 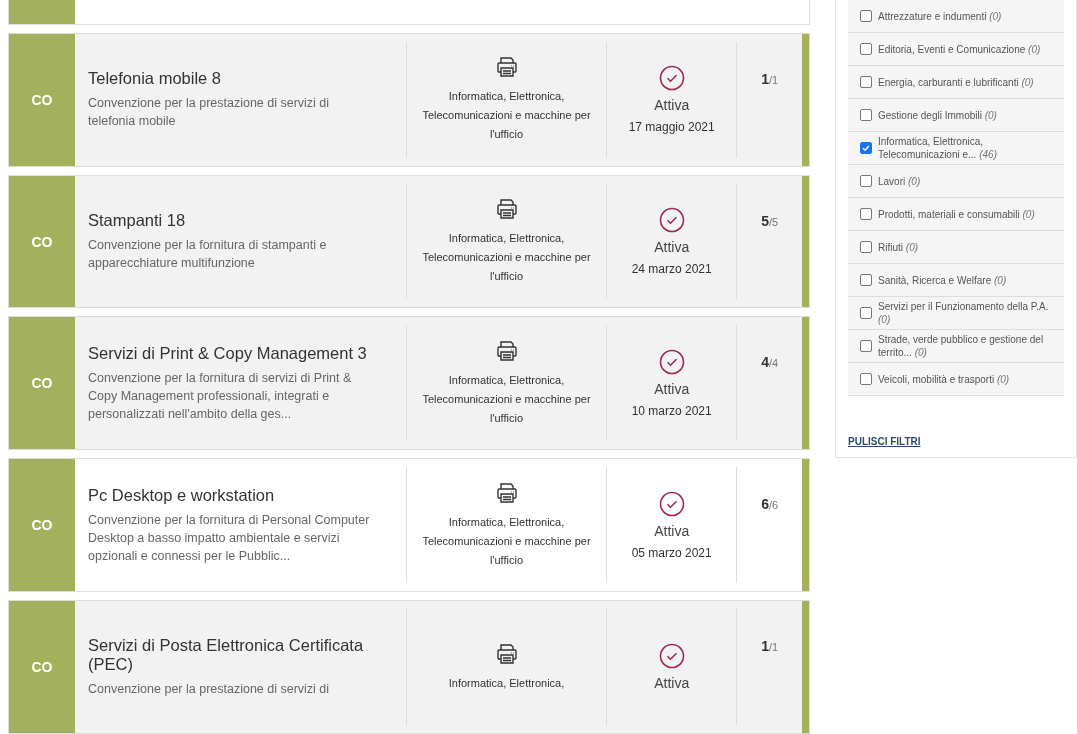 What do you see at coordinates (956, 346) in the screenshot?
I see `filter-option: Strade, verde pubblico e gestione del territo... (0)` at bounding box center [956, 346].